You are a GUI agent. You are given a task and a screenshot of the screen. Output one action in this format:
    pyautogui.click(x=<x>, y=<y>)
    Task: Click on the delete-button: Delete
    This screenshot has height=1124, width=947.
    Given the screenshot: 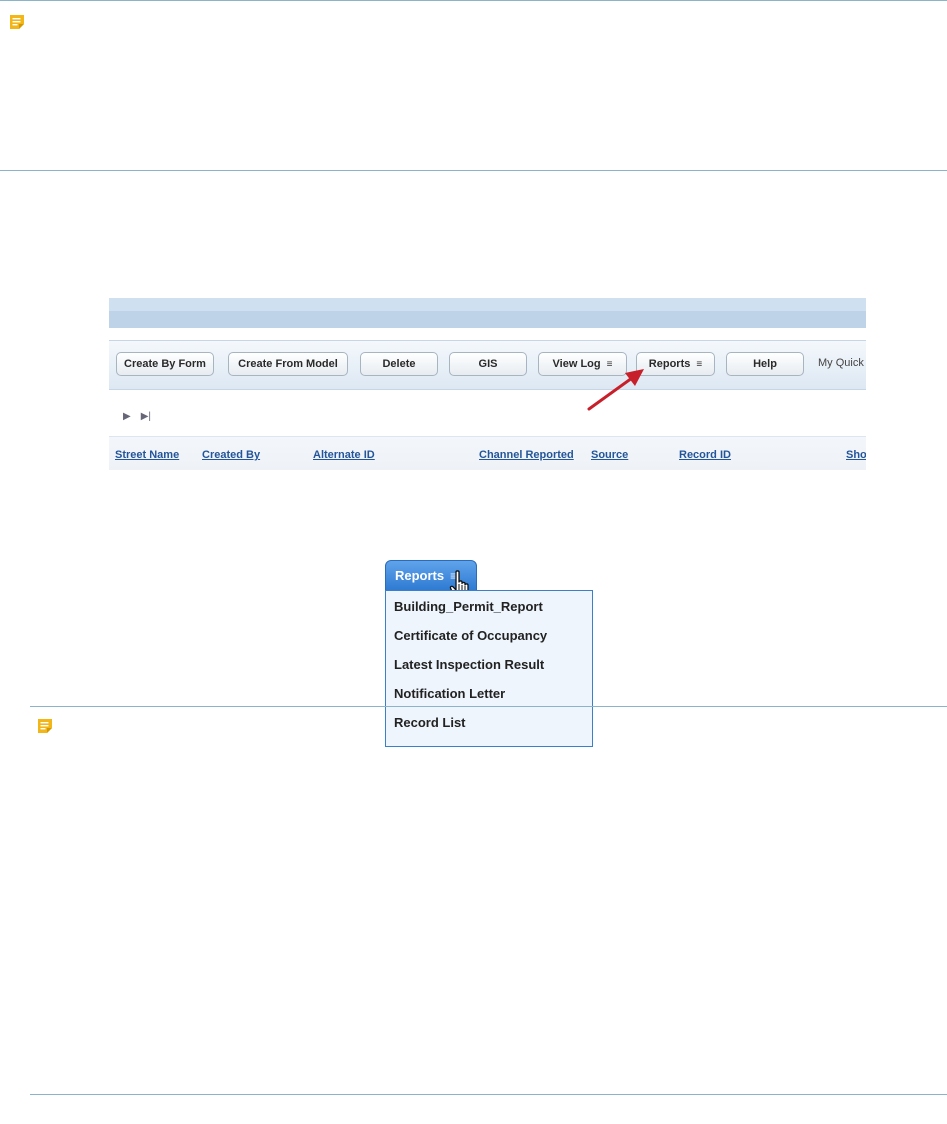 What is the action you would take?
    pyautogui.click(x=399, y=364)
    